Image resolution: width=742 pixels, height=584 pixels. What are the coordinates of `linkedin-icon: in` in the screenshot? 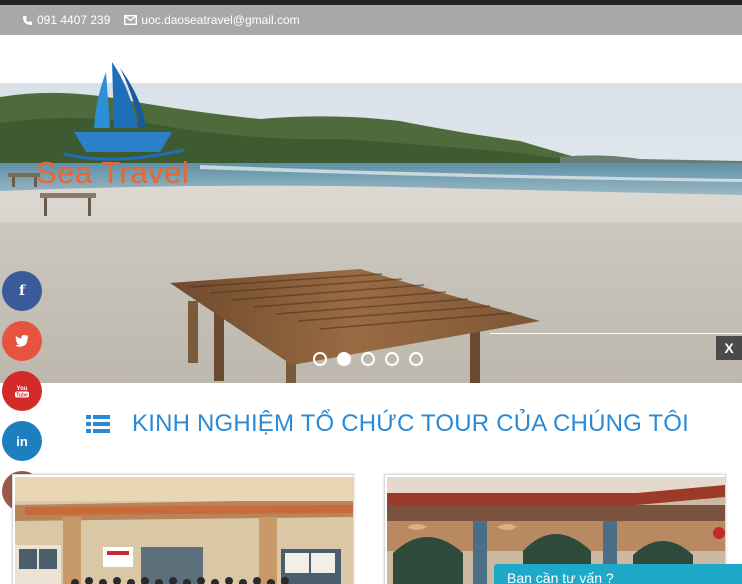 It's located at (22, 441).